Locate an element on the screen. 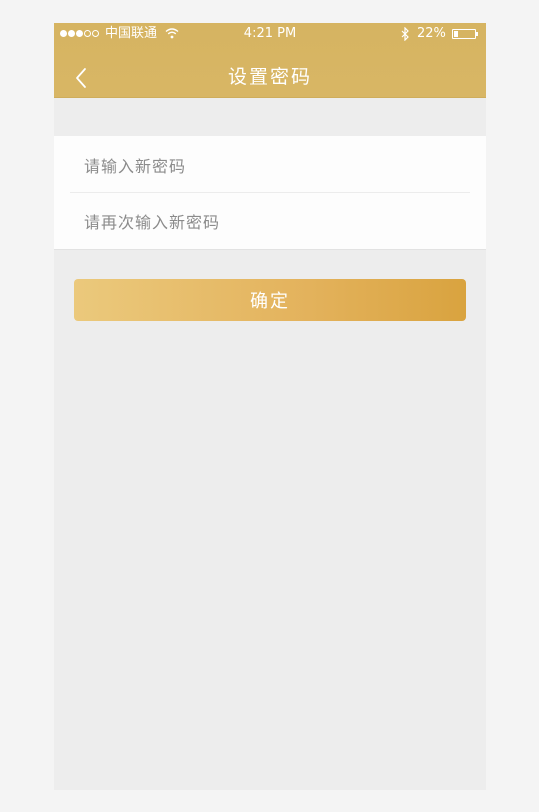 The height and width of the screenshot is (812, 539). battery-cap is located at coordinates (477, 34).